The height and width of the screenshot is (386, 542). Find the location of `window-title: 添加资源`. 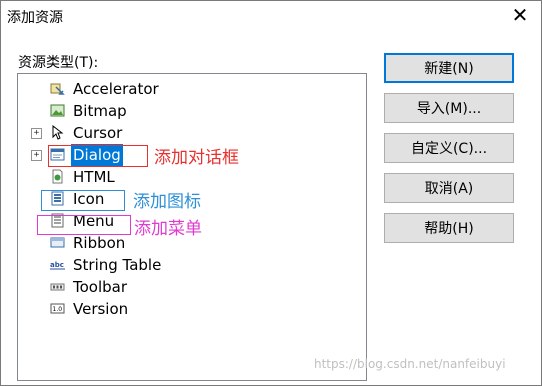

window-title: 添加资源 is located at coordinates (35, 18).